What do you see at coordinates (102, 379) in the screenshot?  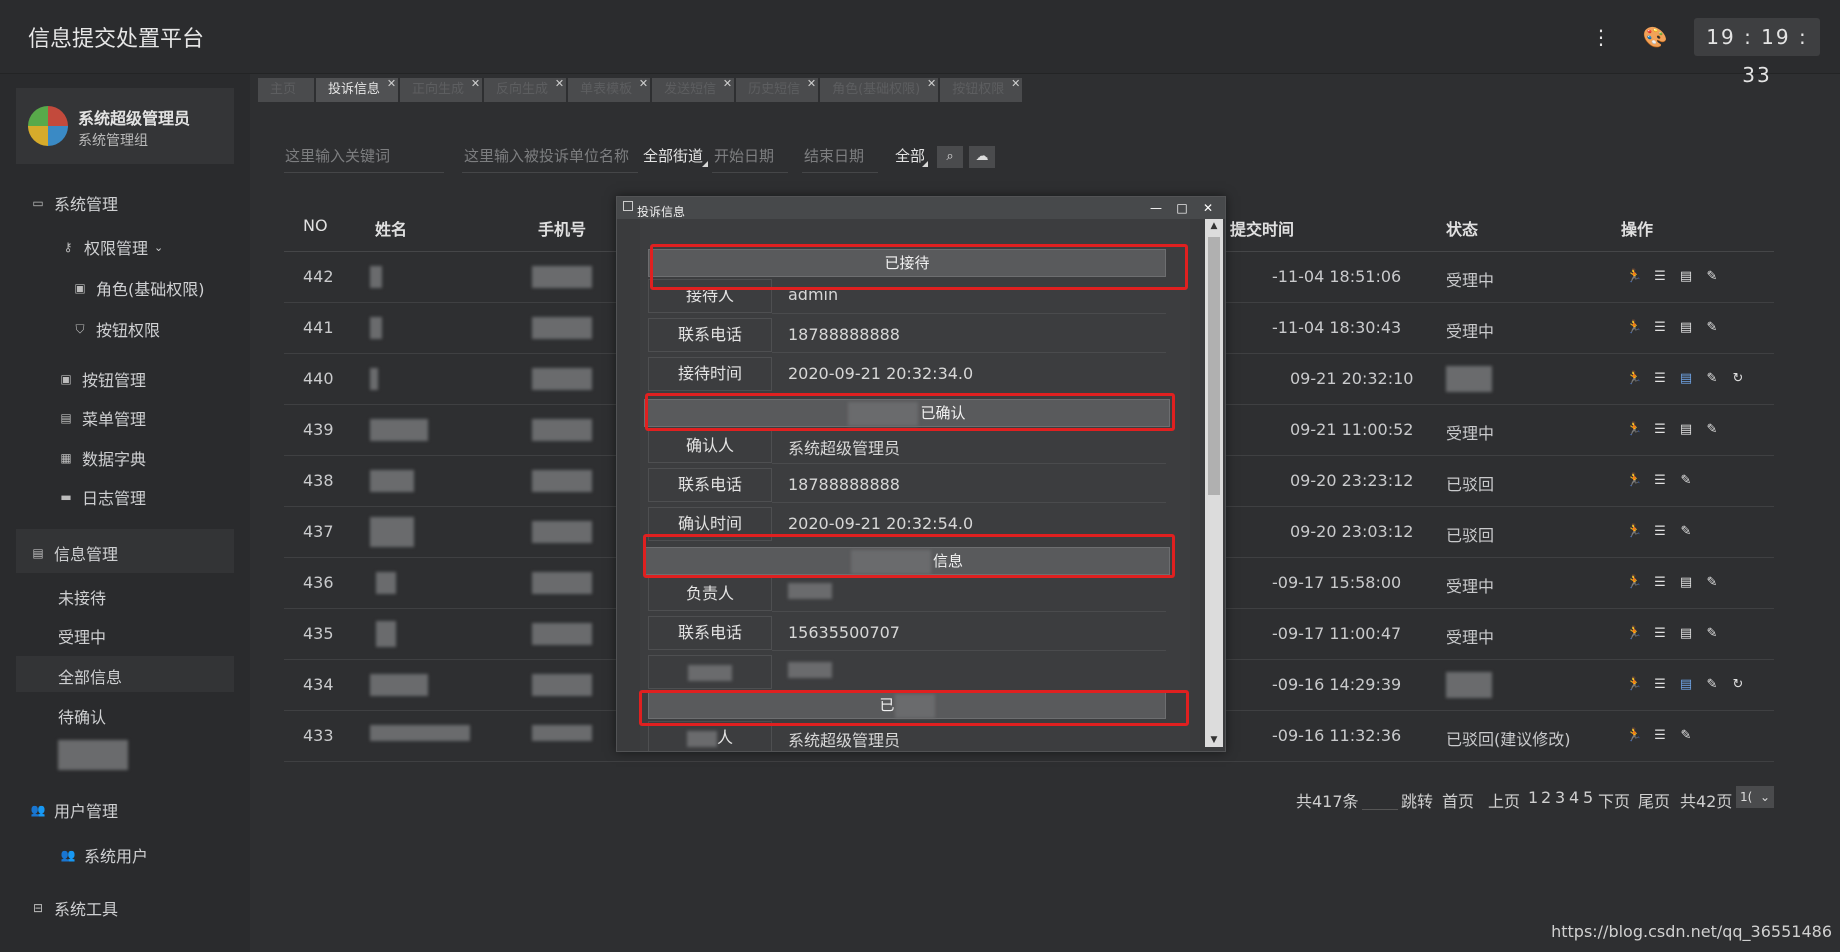 I see `sidebar-item-button-mgmt: ▣ 按钮管理` at bounding box center [102, 379].